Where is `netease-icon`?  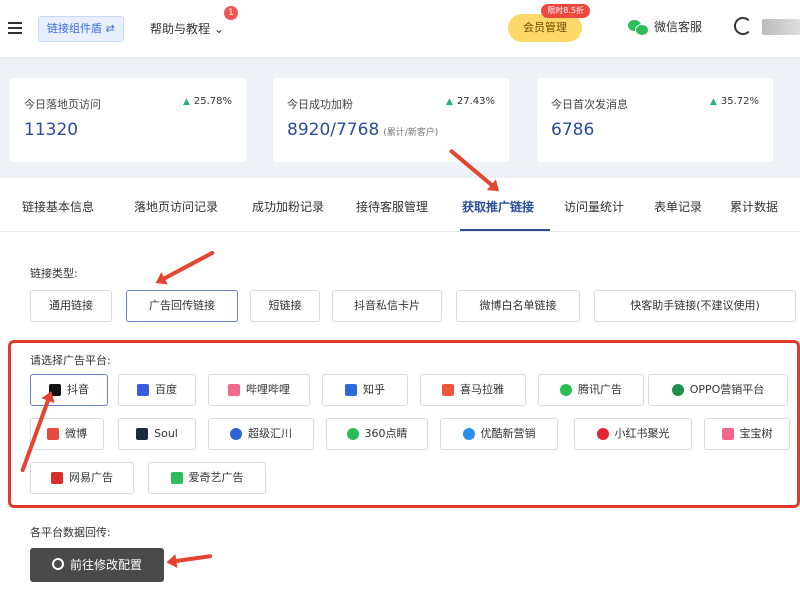
netease-icon is located at coordinates (57, 478).